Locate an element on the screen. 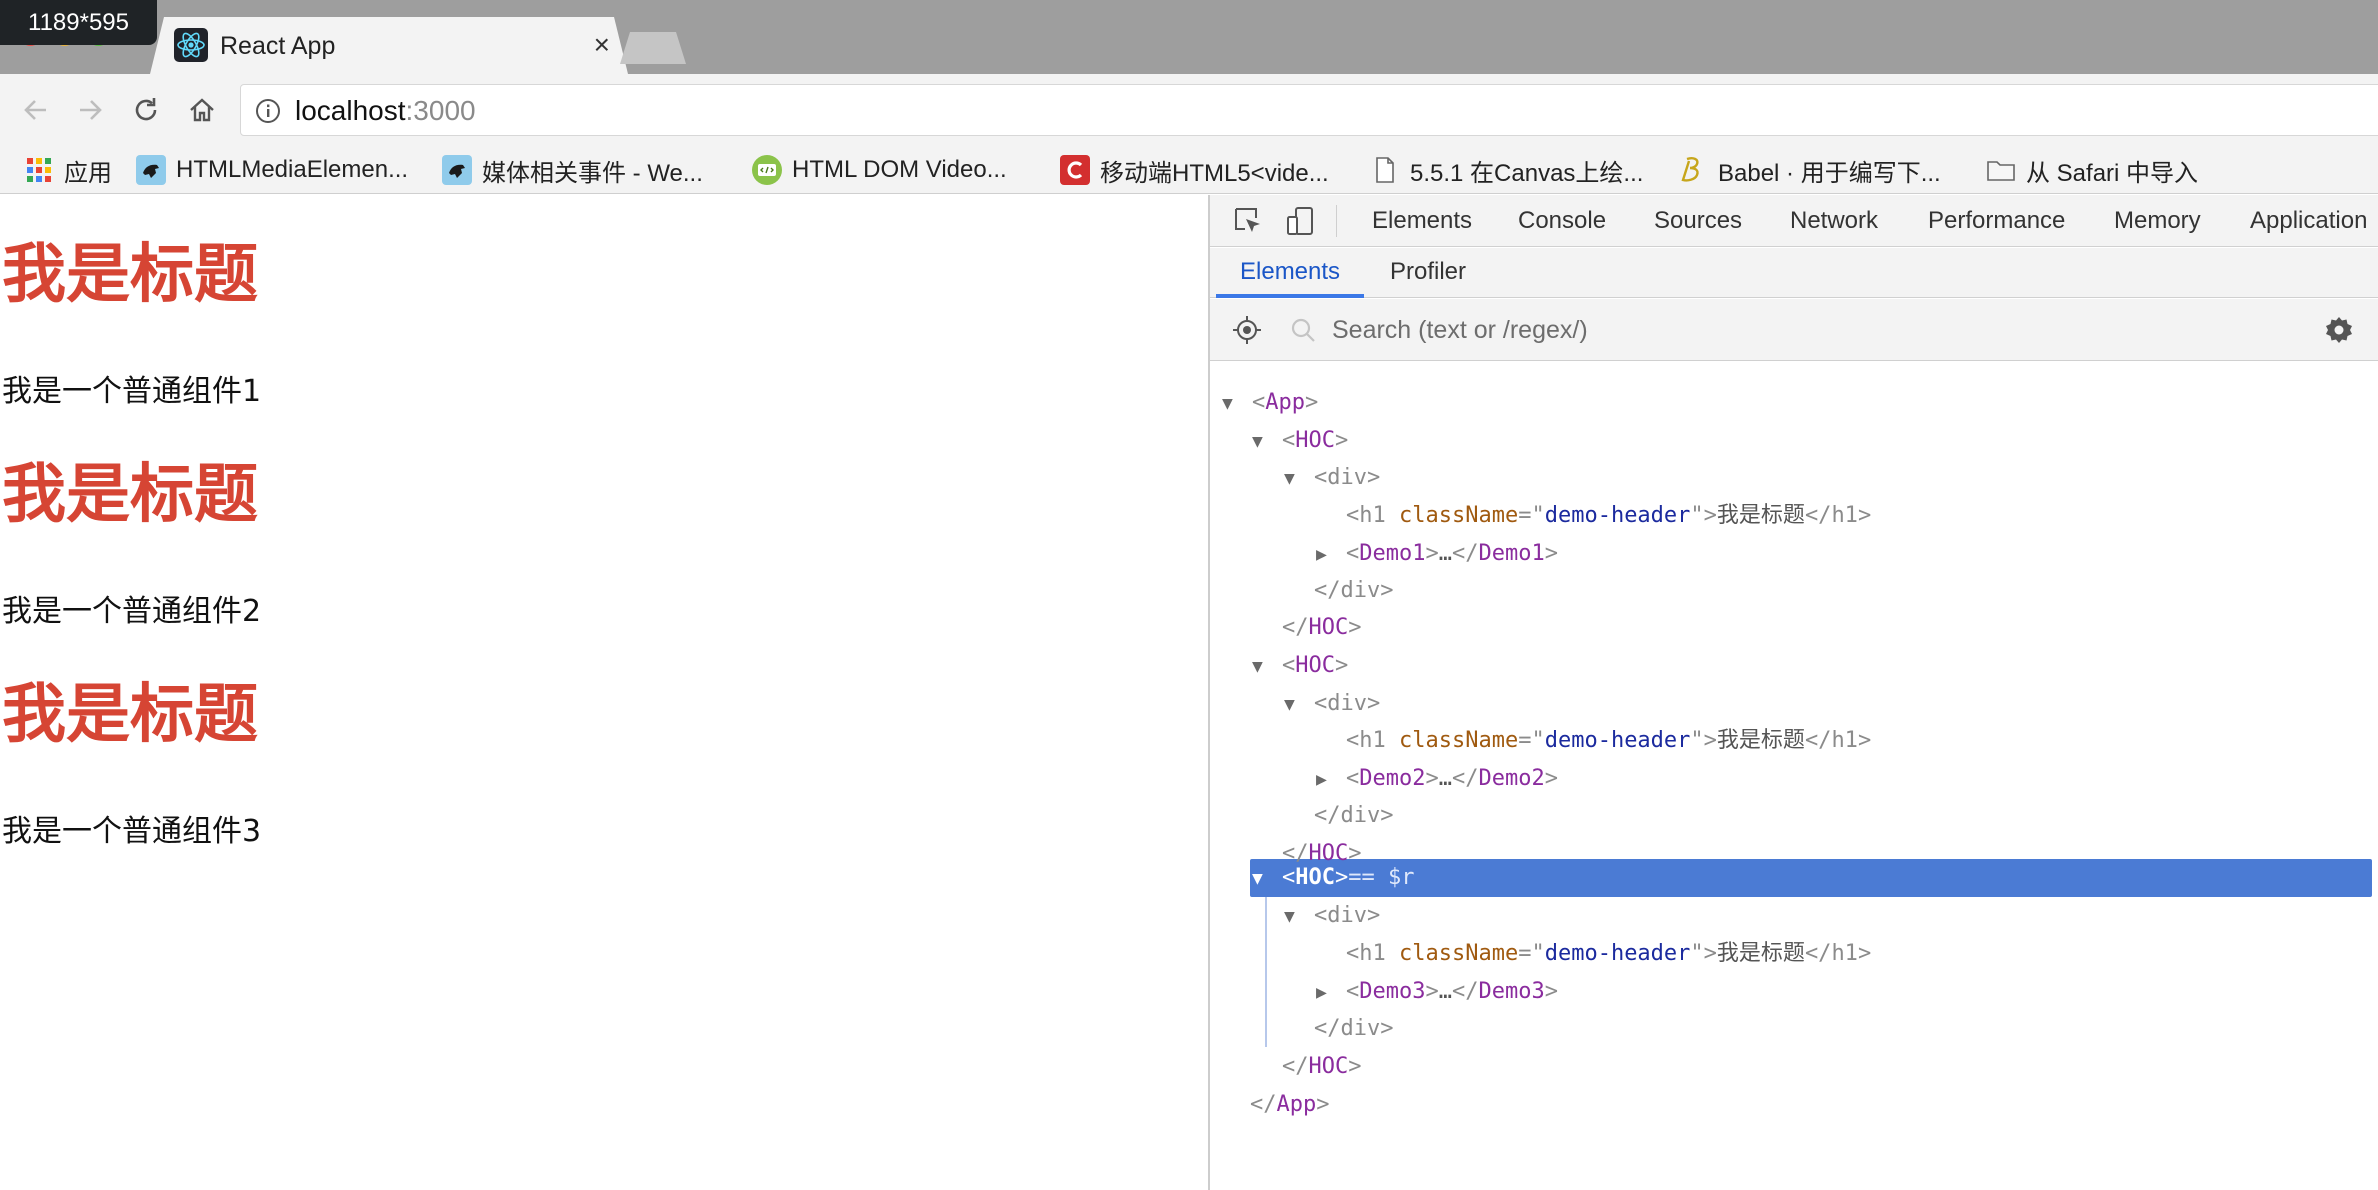  bookmark-label: 从 Safari 中导入 is located at coordinates (2112, 173).